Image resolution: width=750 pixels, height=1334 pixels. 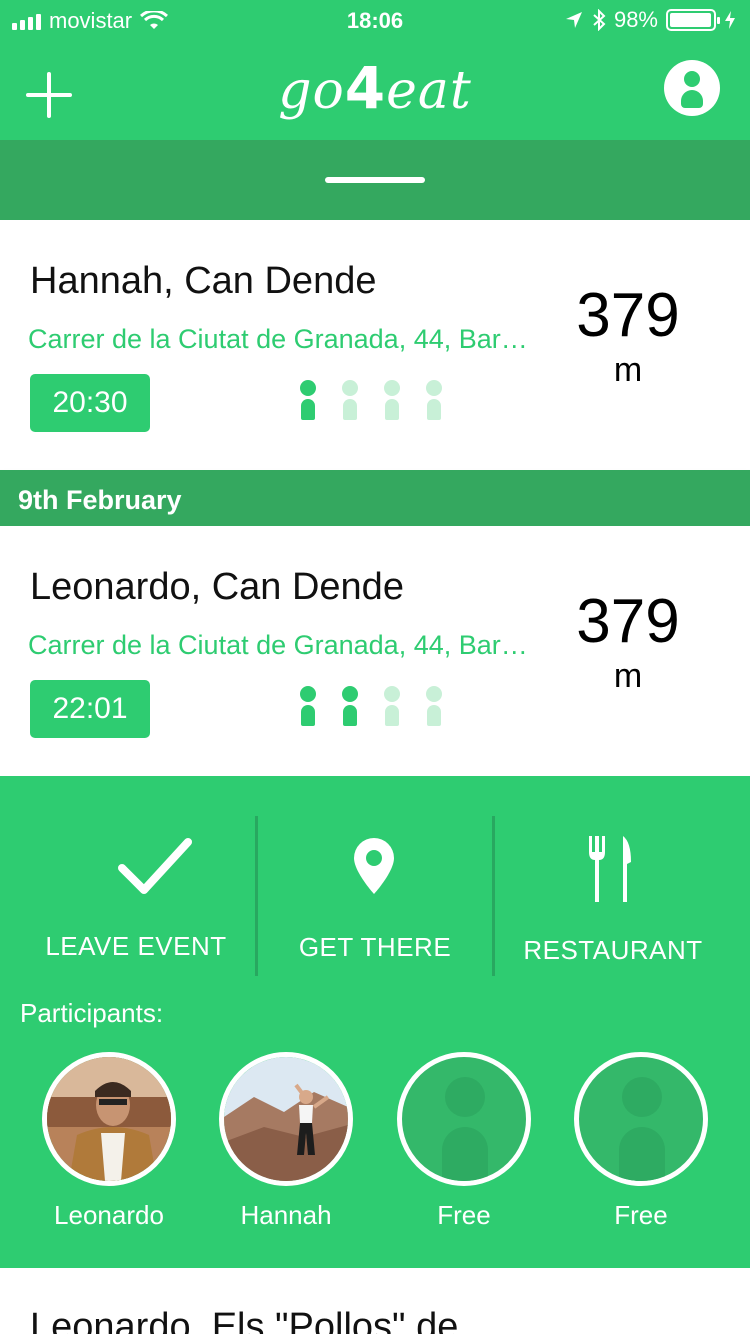 What do you see at coordinates (599, 20) in the screenshot?
I see `bluetooth-icon` at bounding box center [599, 20].